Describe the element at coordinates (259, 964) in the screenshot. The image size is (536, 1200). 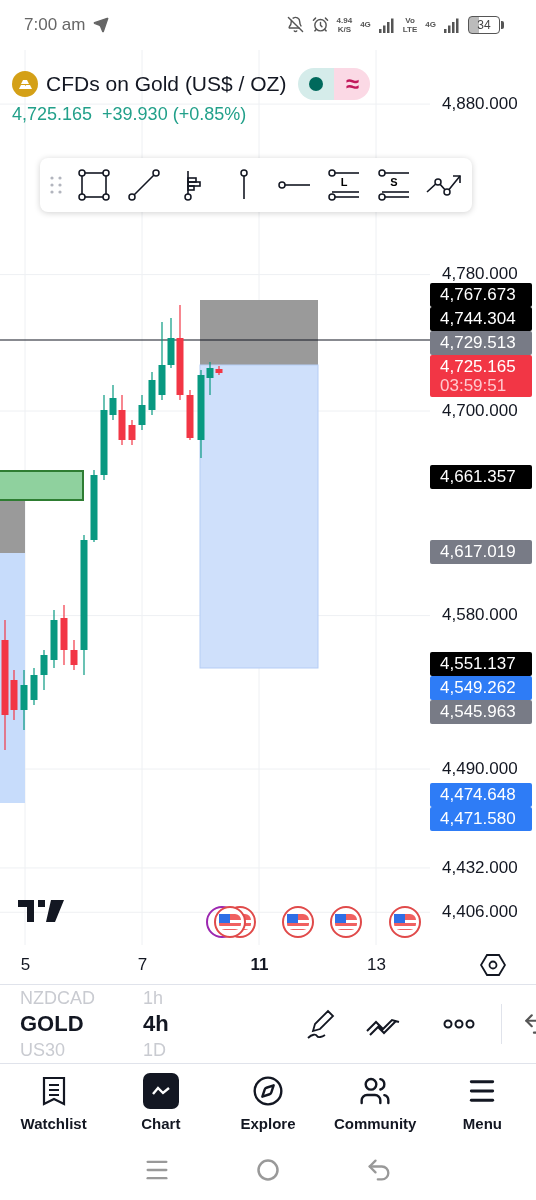
I see `time-label: 11` at that location.